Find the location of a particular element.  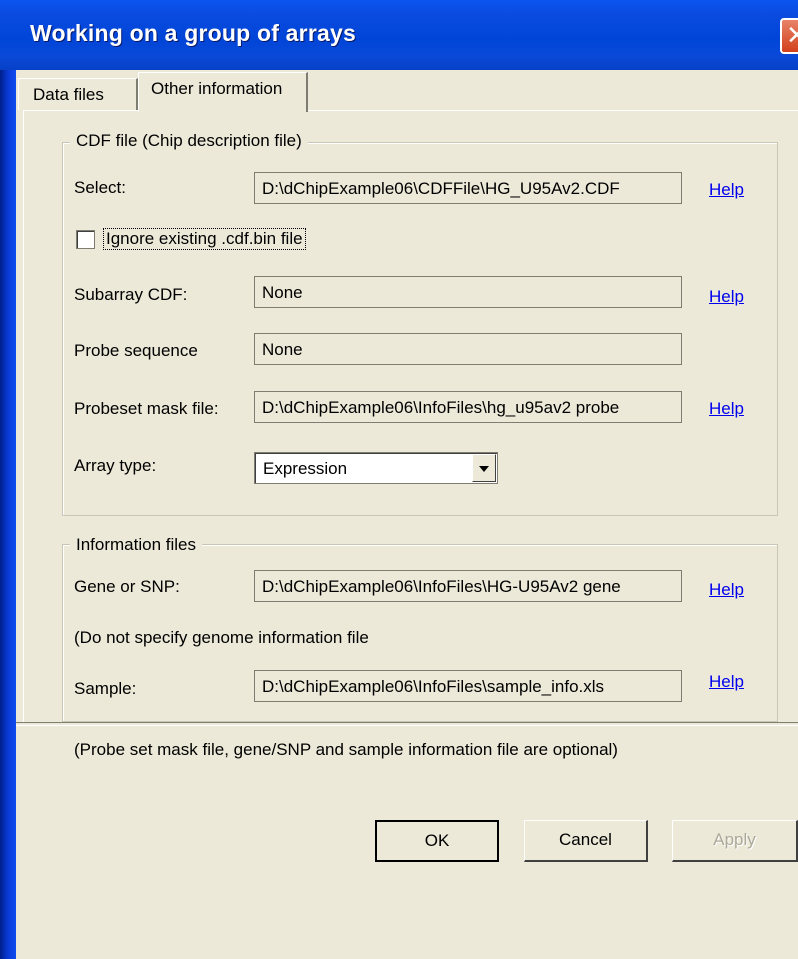

close-button: ✕ is located at coordinates (789, 36).